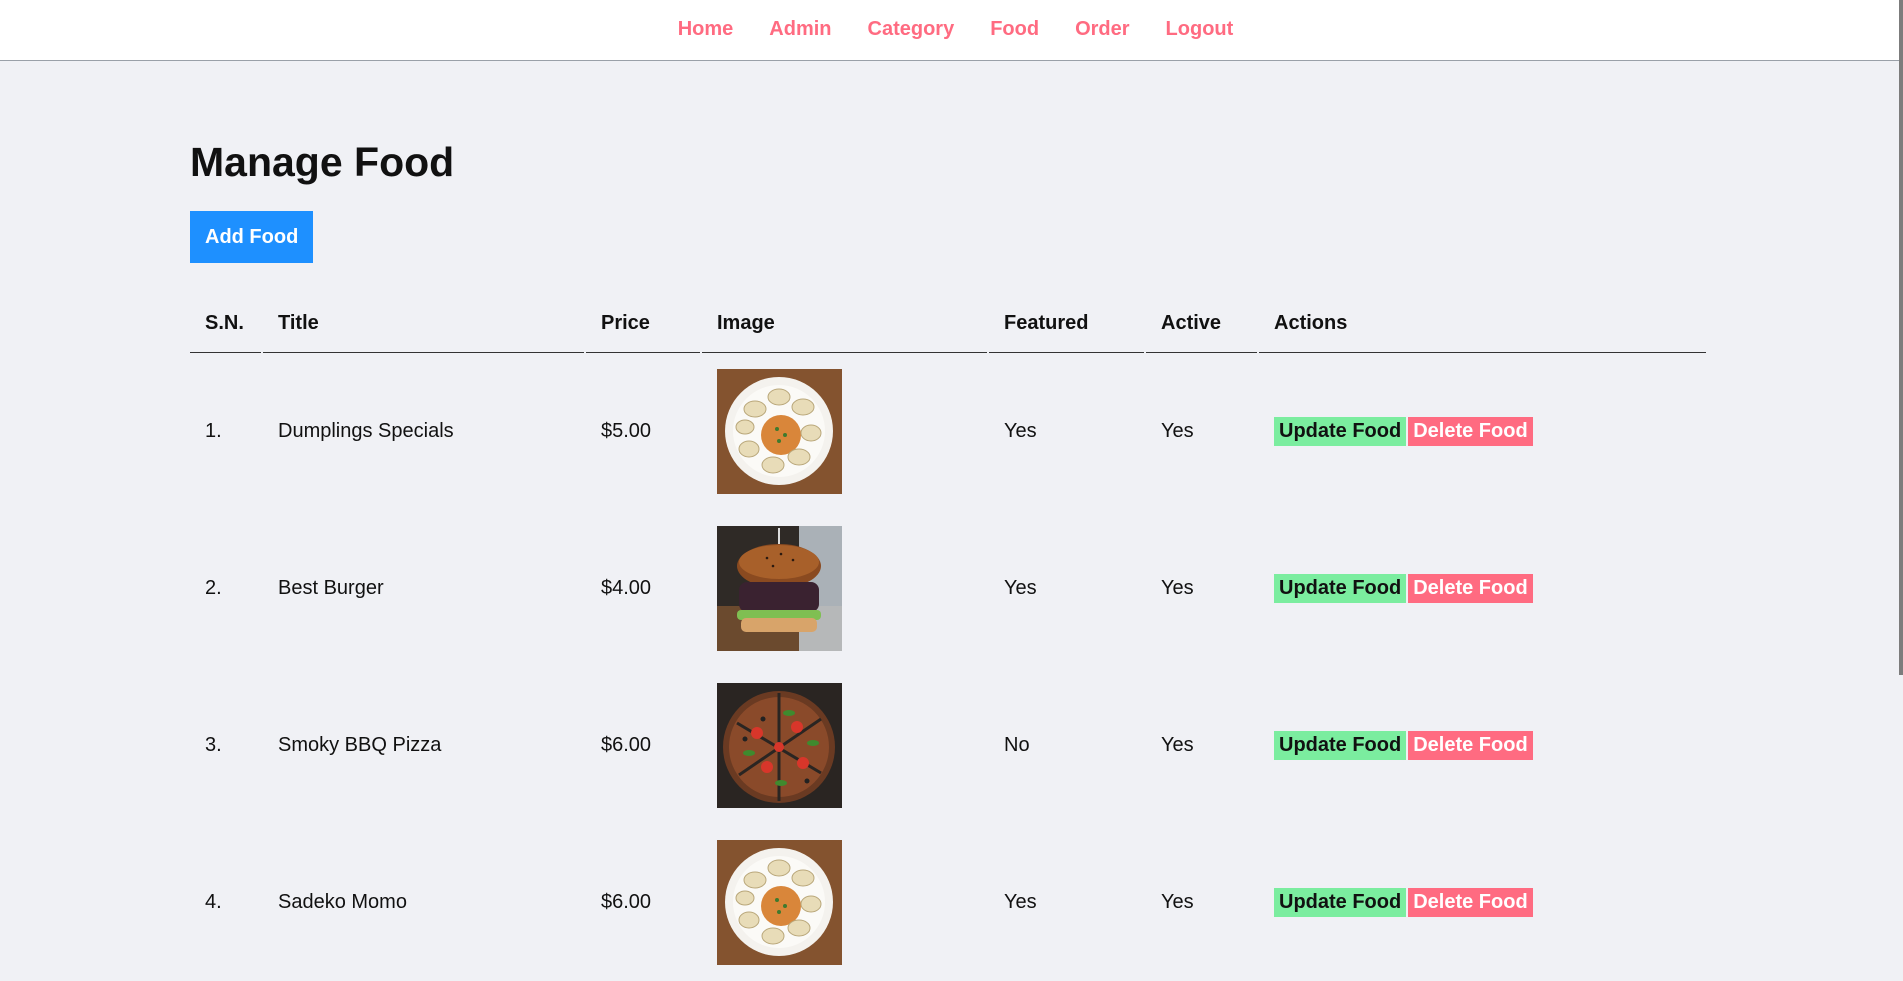  I want to click on page-title: Manage Food, so click(322, 162).